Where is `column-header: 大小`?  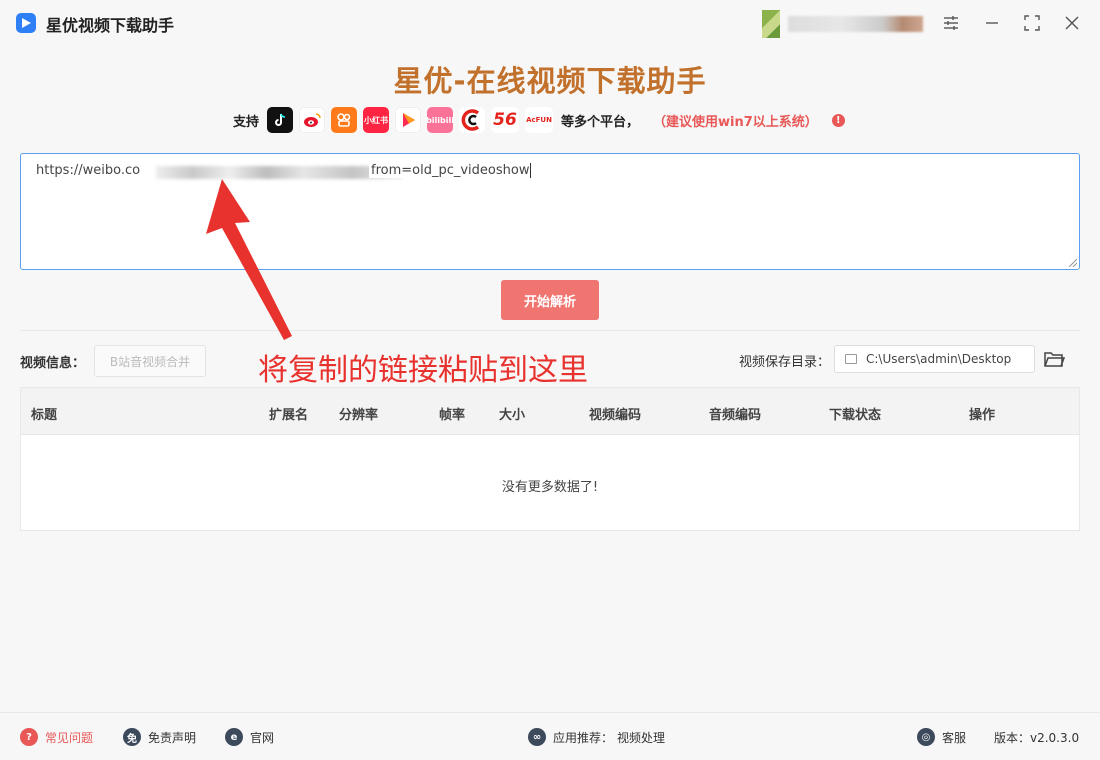 column-header: 大小 is located at coordinates (512, 415).